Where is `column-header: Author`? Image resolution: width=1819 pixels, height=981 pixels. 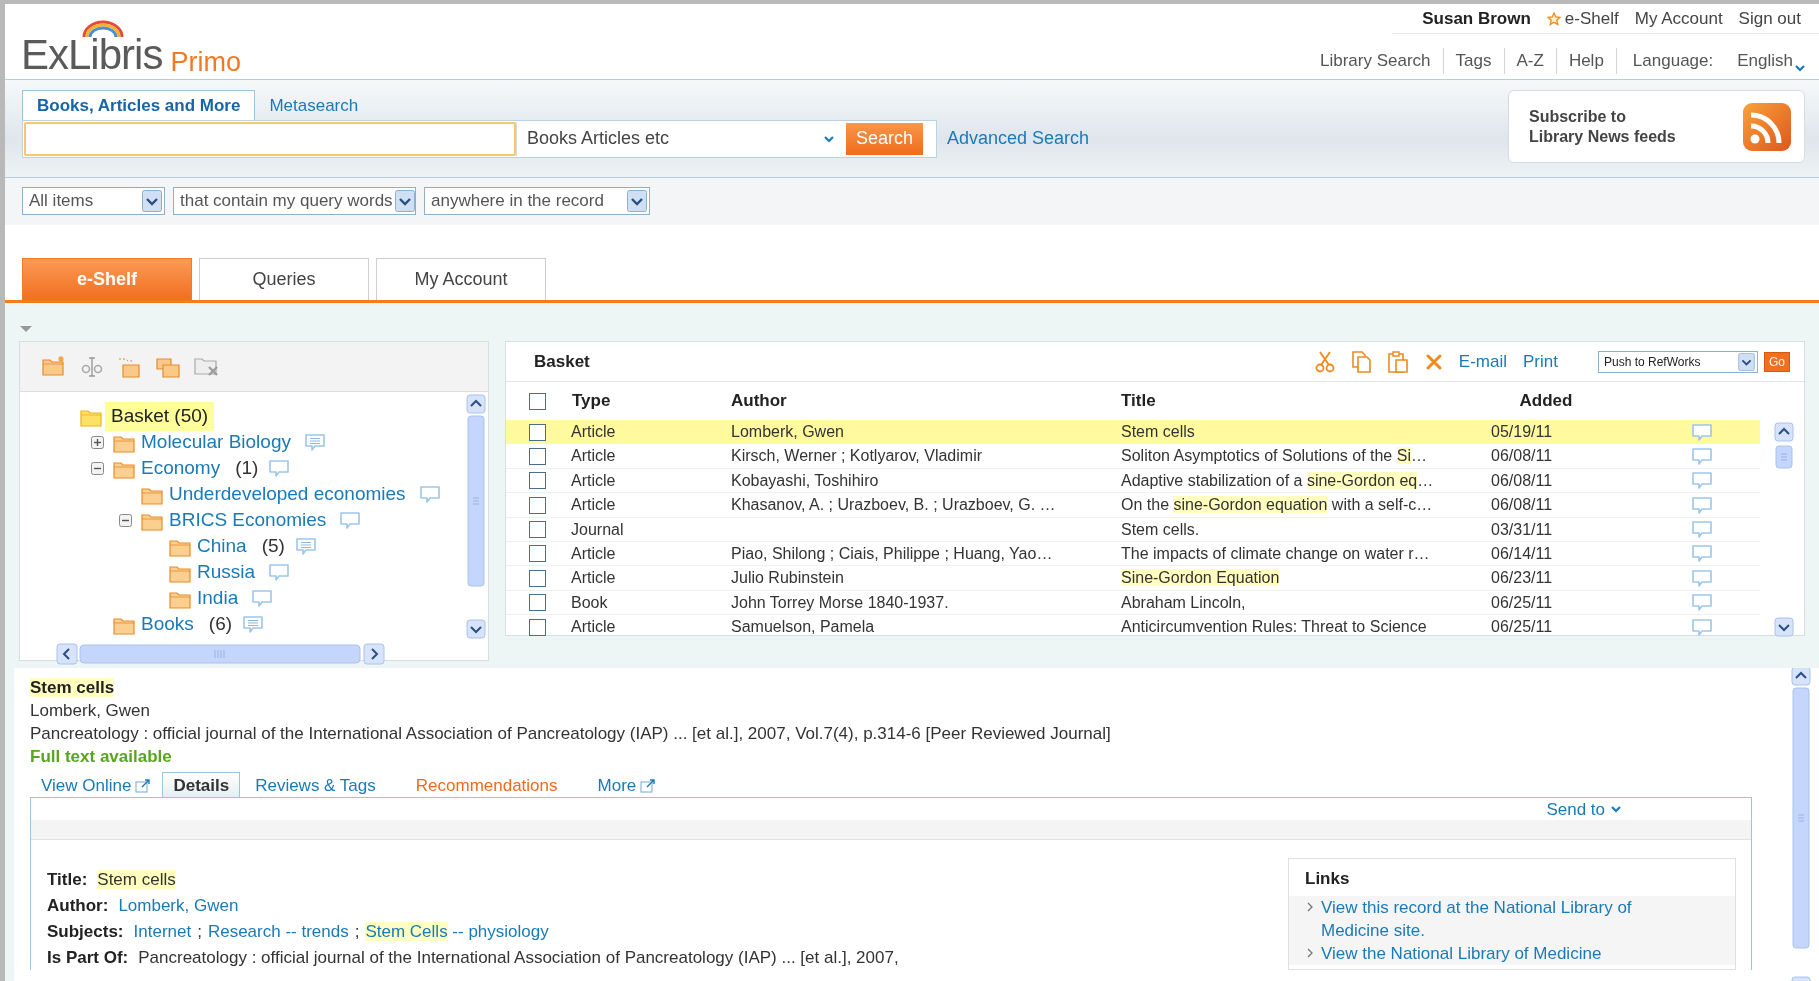
column-header: Author is located at coordinates (926, 401).